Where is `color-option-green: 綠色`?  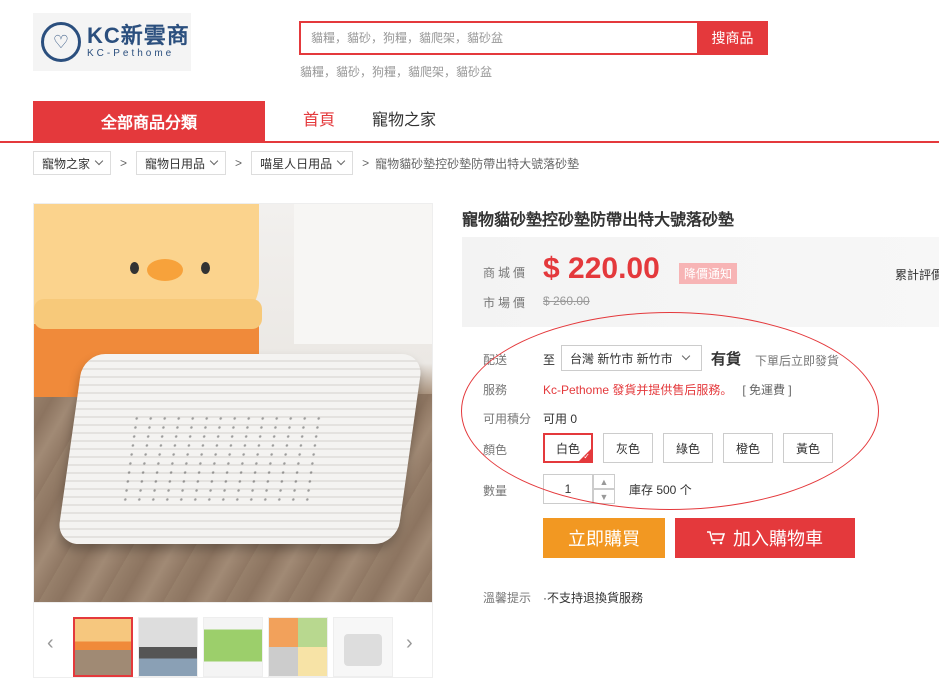 color-option-green: 綠色 is located at coordinates (688, 448).